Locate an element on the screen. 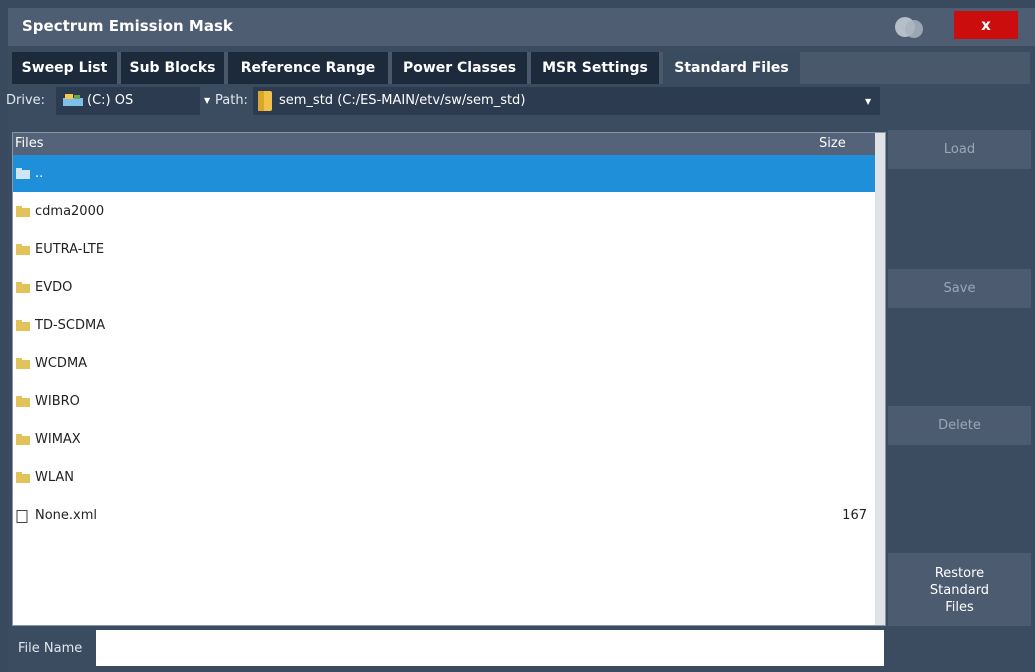 This screenshot has width=1035, height=672. load-button: Load is located at coordinates (959, 149).